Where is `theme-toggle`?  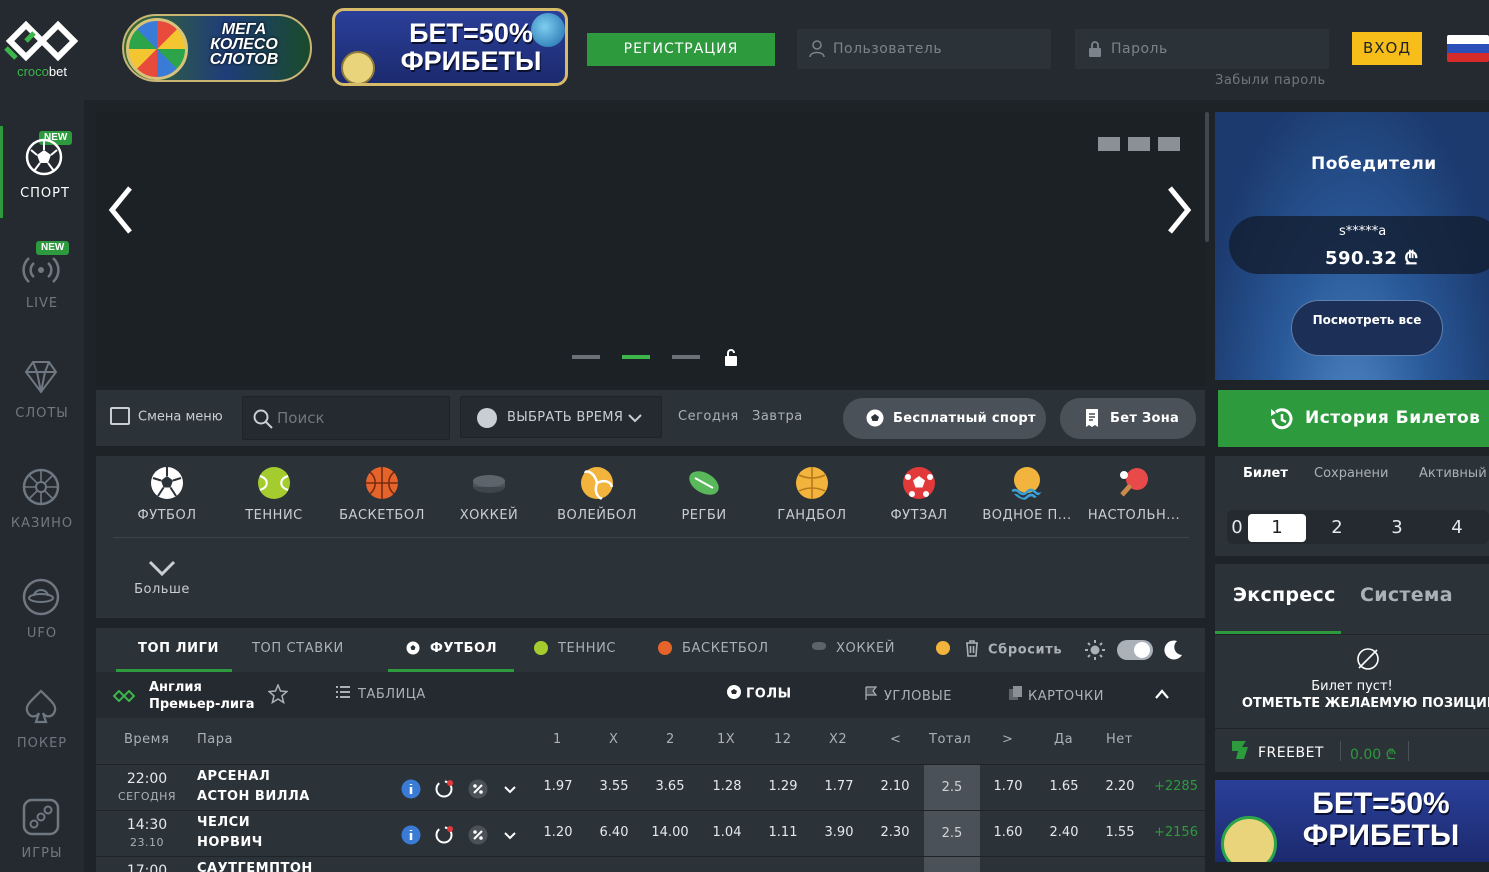 theme-toggle is located at coordinates (1135, 650).